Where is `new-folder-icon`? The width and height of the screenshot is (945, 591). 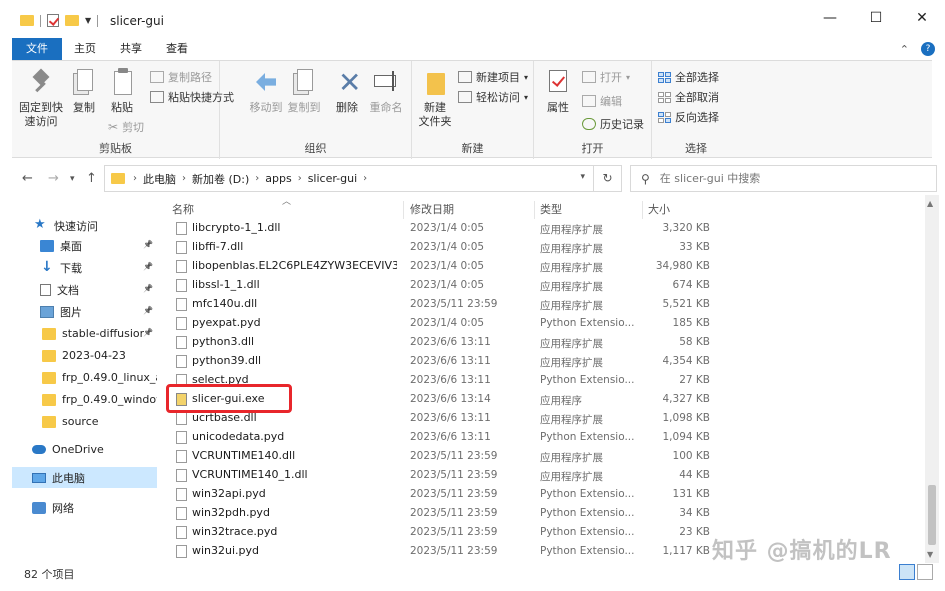 new-folder-icon is located at coordinates (72, 20).